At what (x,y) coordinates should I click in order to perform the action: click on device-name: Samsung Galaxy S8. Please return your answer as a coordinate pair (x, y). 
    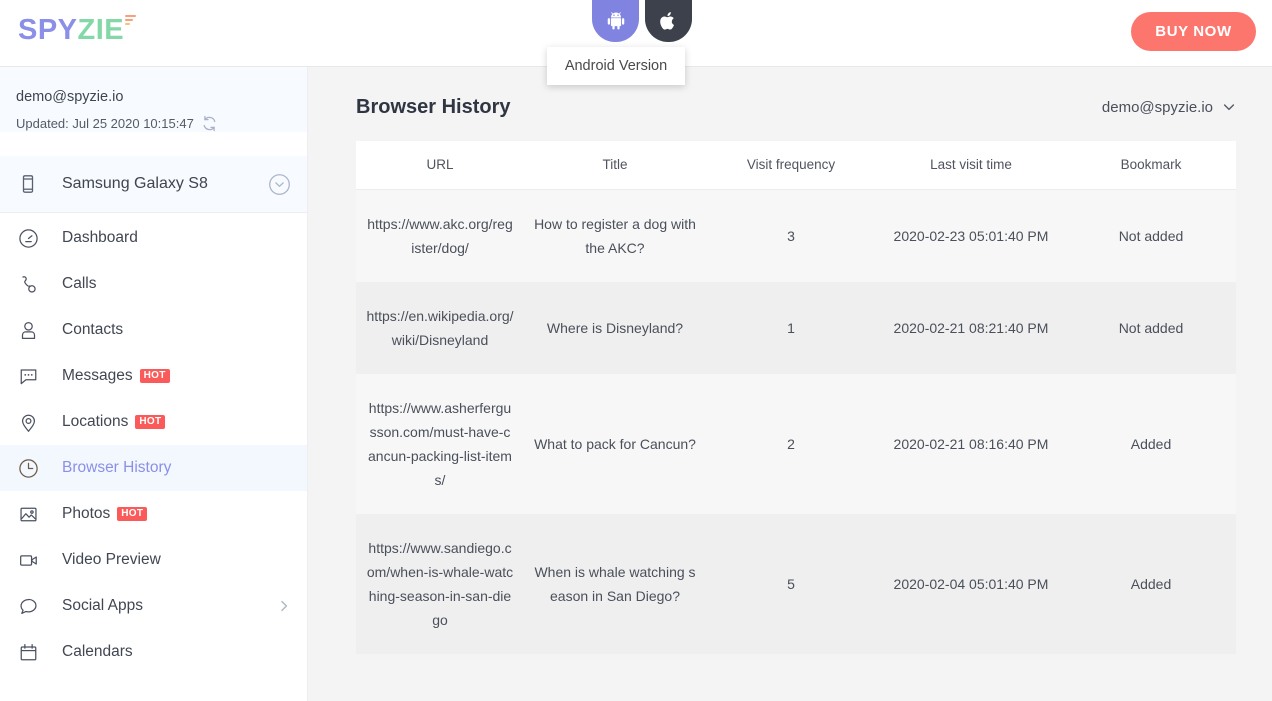
    Looking at the image, I should click on (135, 183).